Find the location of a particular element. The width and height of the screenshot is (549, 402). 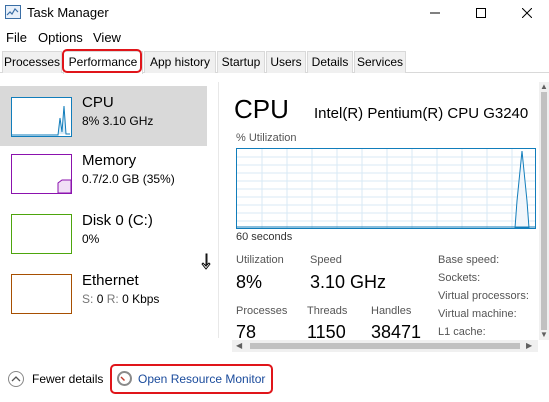

memory-thumbnail-graph is located at coordinates (41, 174).